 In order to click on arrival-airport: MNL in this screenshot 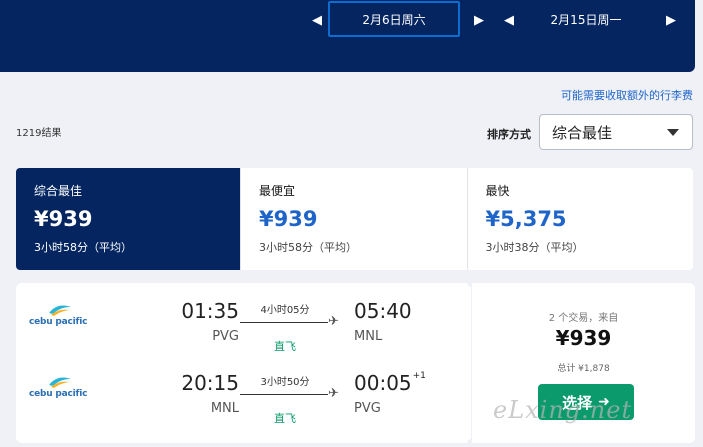, I will do `click(368, 336)`.